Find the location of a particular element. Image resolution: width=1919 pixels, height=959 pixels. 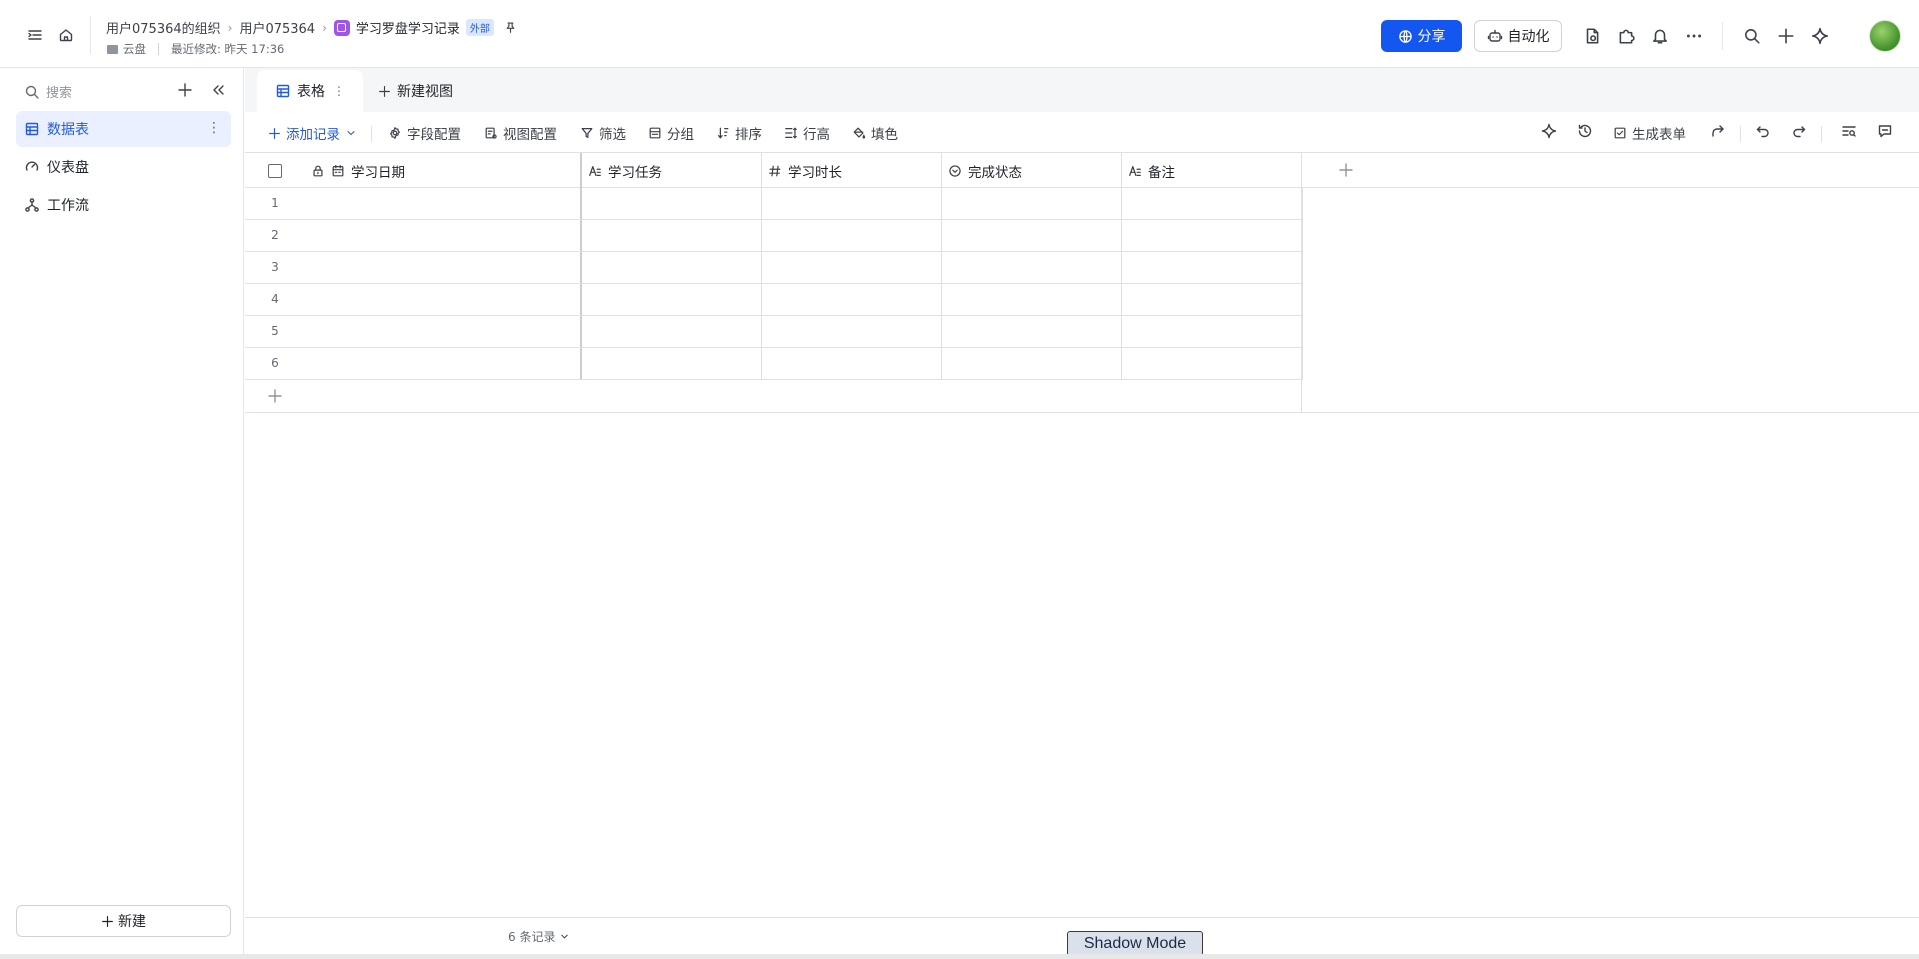

select-all-checkbox is located at coordinates (275, 170).